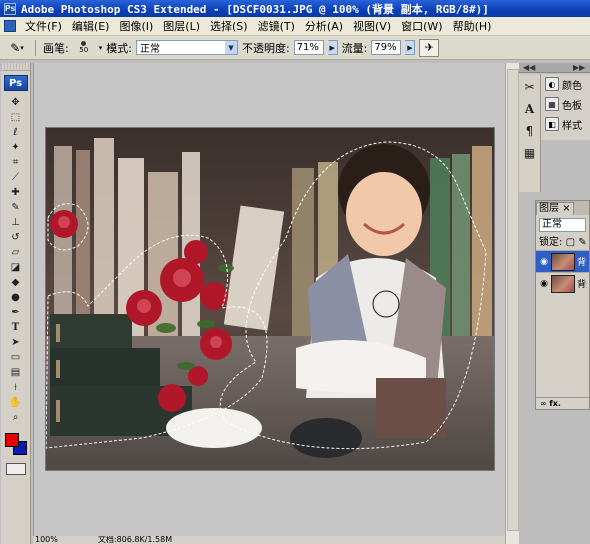 Image resolution: width=590 pixels, height=544 pixels. What do you see at coordinates (16, 282) in the screenshot?
I see `blur-tool-icon: ◆` at bounding box center [16, 282].